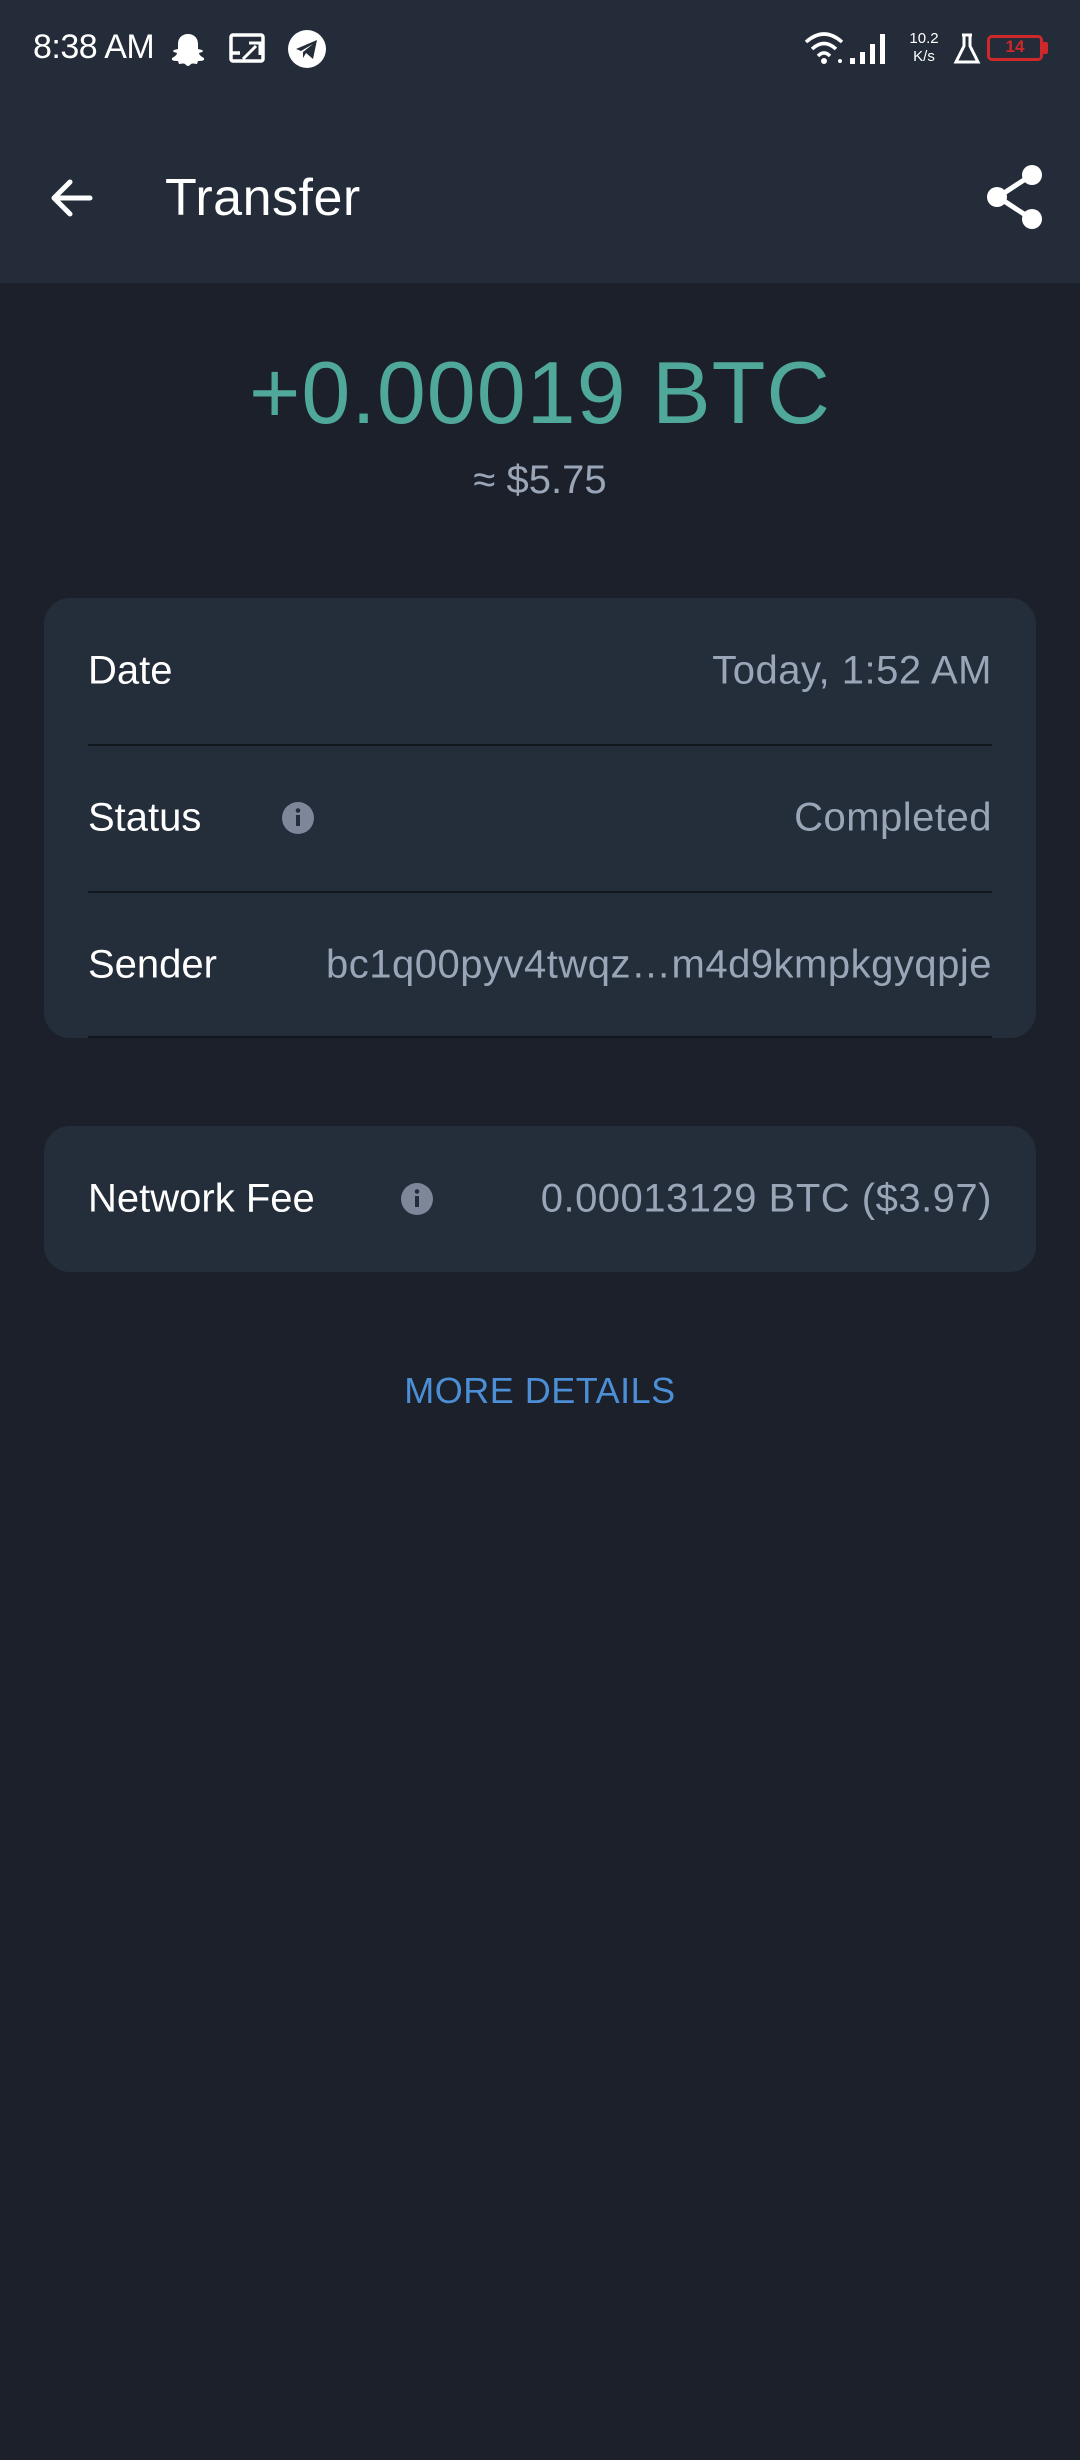 The height and width of the screenshot is (2460, 1080). I want to click on network-speed-value: 10.2, so click(924, 38).